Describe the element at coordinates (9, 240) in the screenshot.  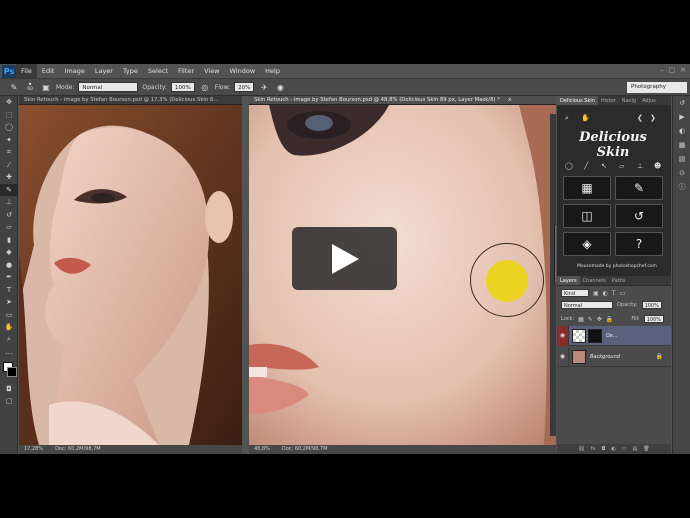
I see `gradient-tool-icon: ▮` at that location.